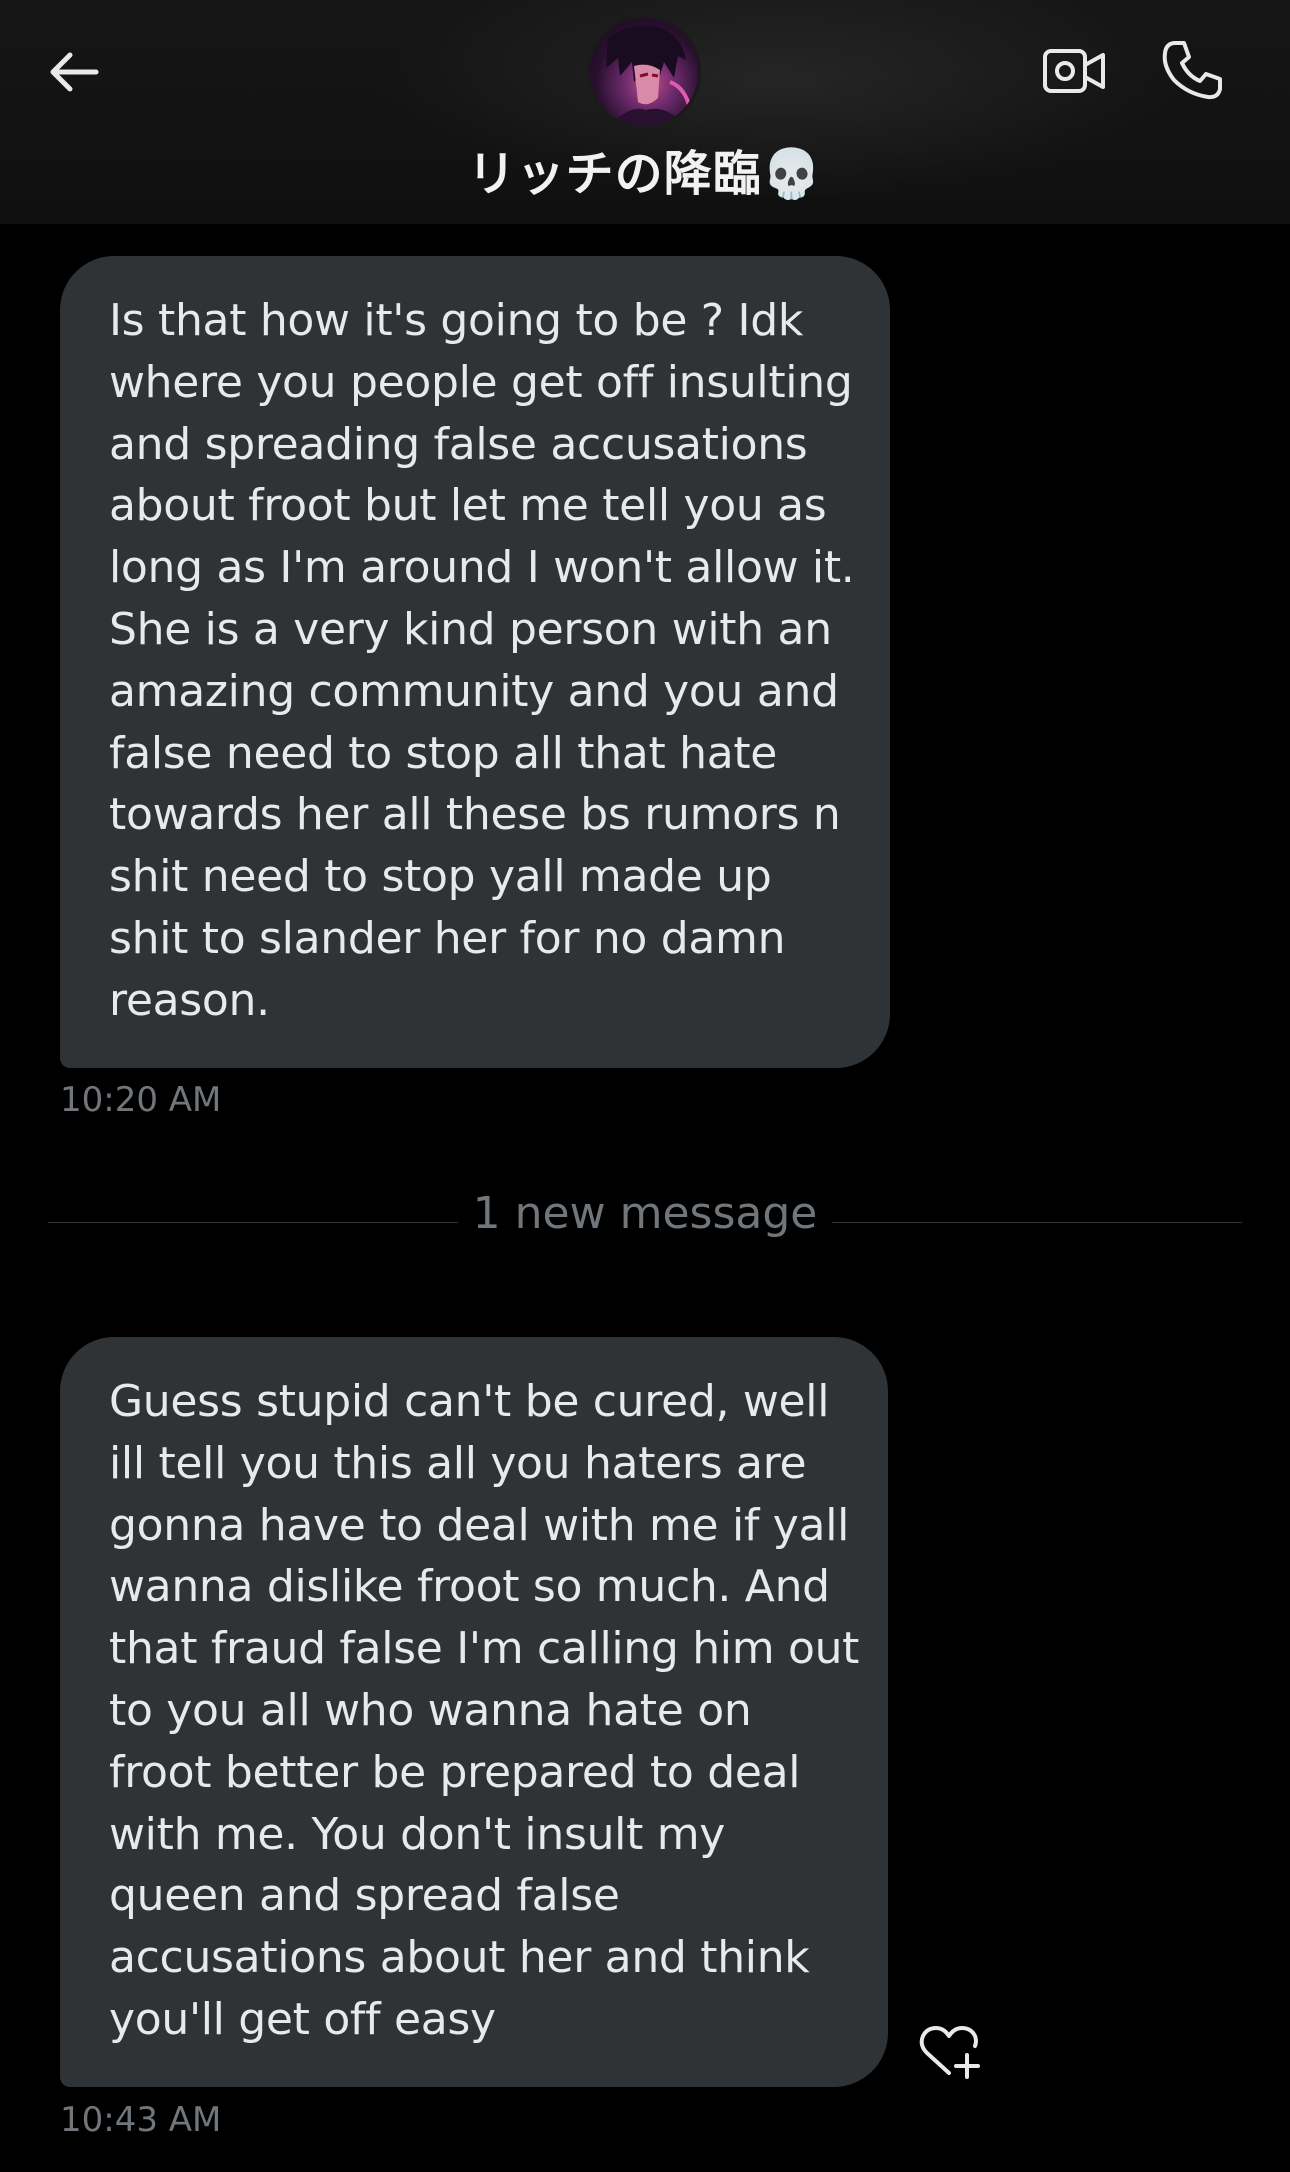 The image size is (1290, 2172). Describe the element at coordinates (470, 629) in the screenshot. I see `message-line: She is a very kind person with an` at that location.